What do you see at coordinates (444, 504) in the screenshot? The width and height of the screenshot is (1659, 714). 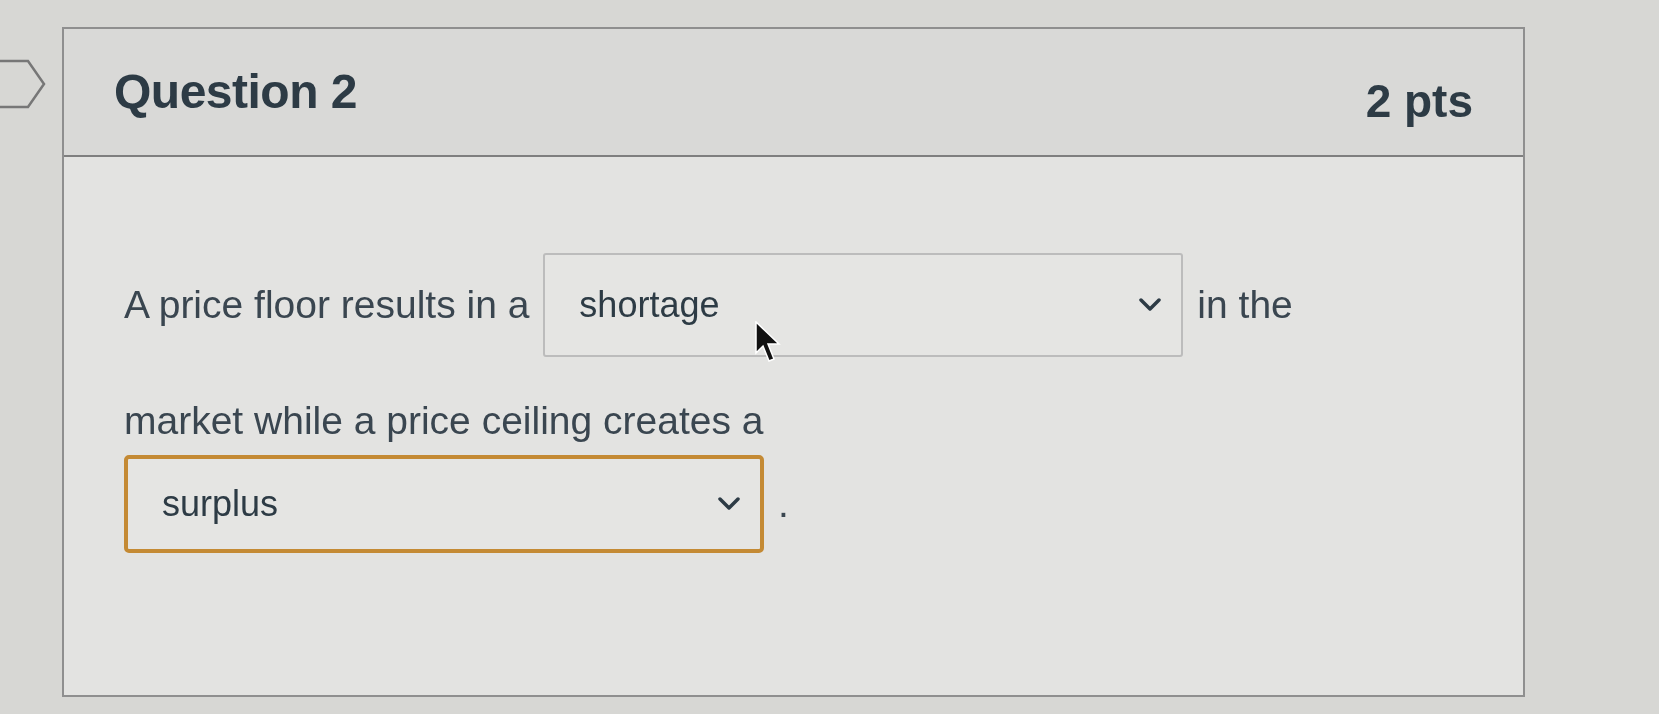 I see `answer-dropdown: surplus` at bounding box center [444, 504].